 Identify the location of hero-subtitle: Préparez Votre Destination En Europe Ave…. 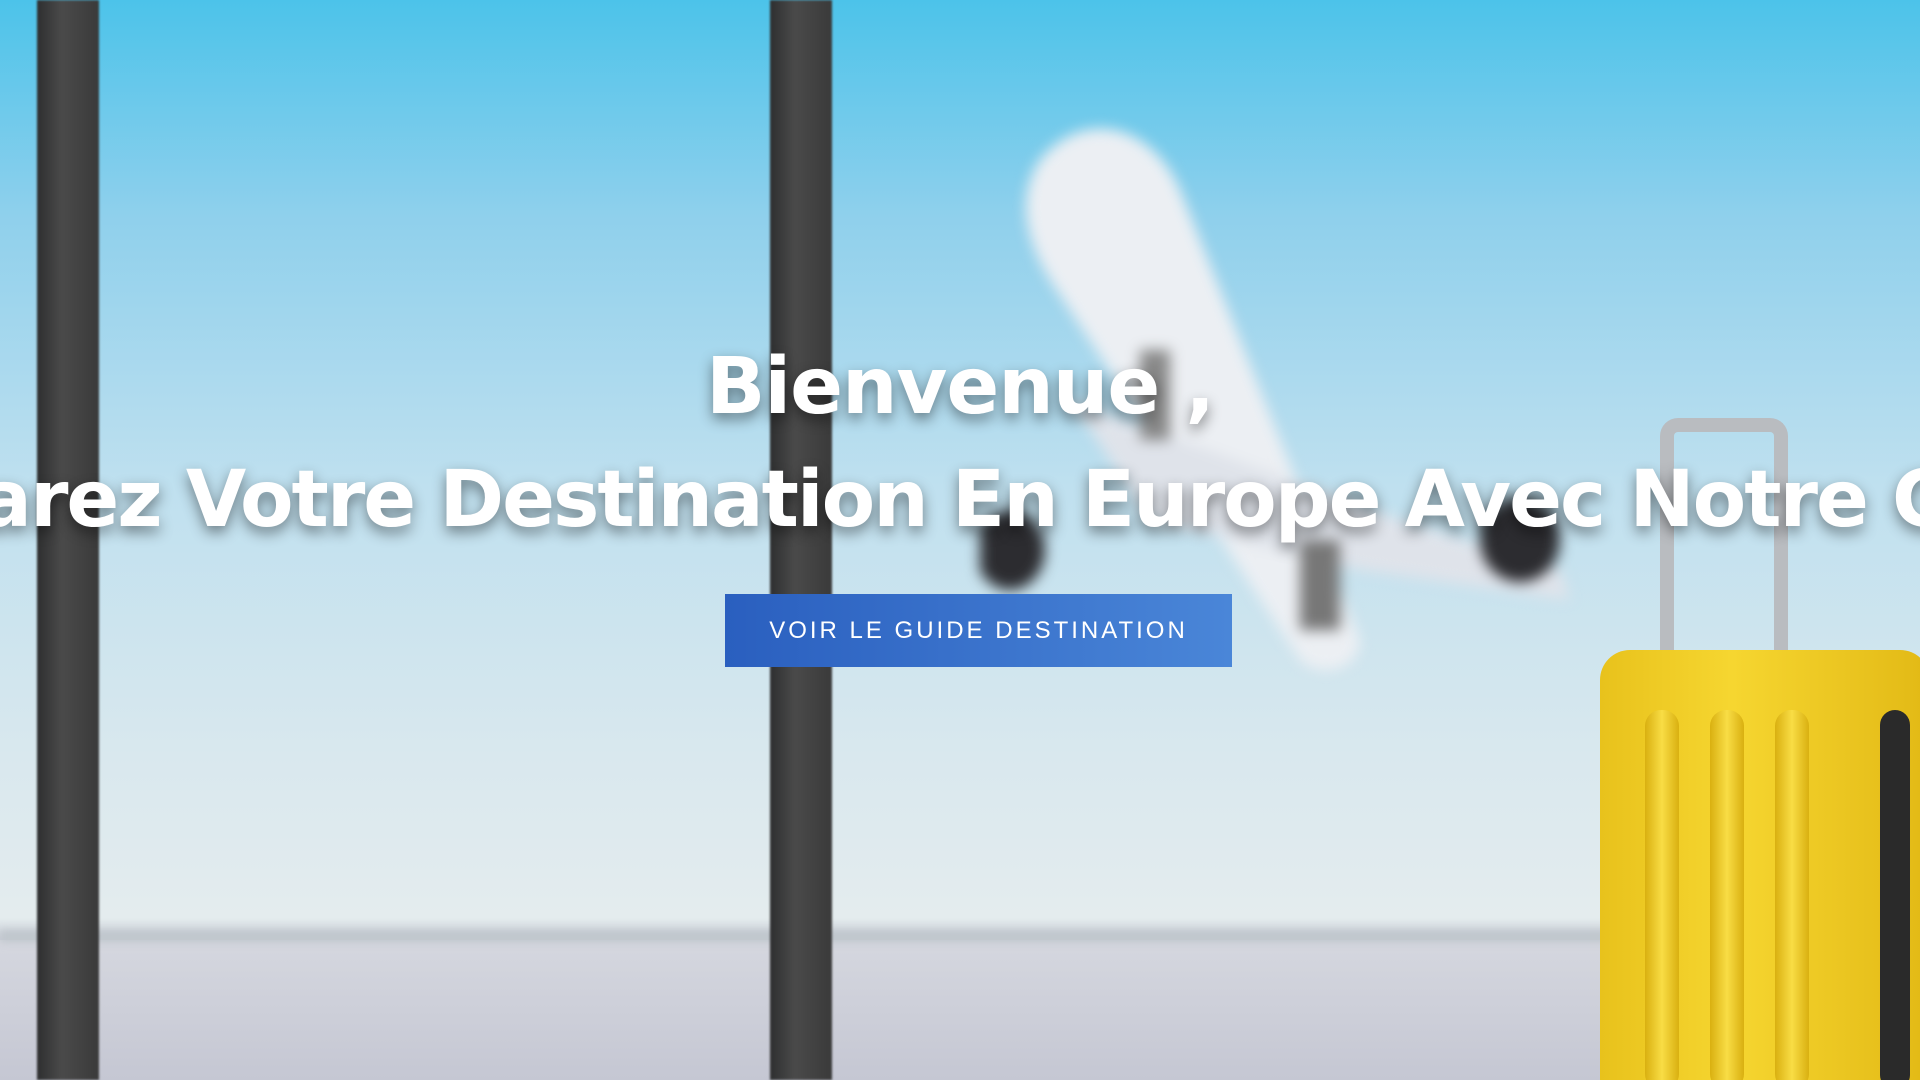
(960, 500).